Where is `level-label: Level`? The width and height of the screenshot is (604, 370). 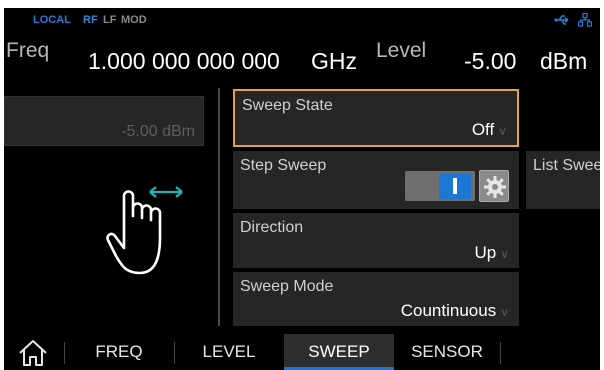 level-label: Level is located at coordinates (401, 51).